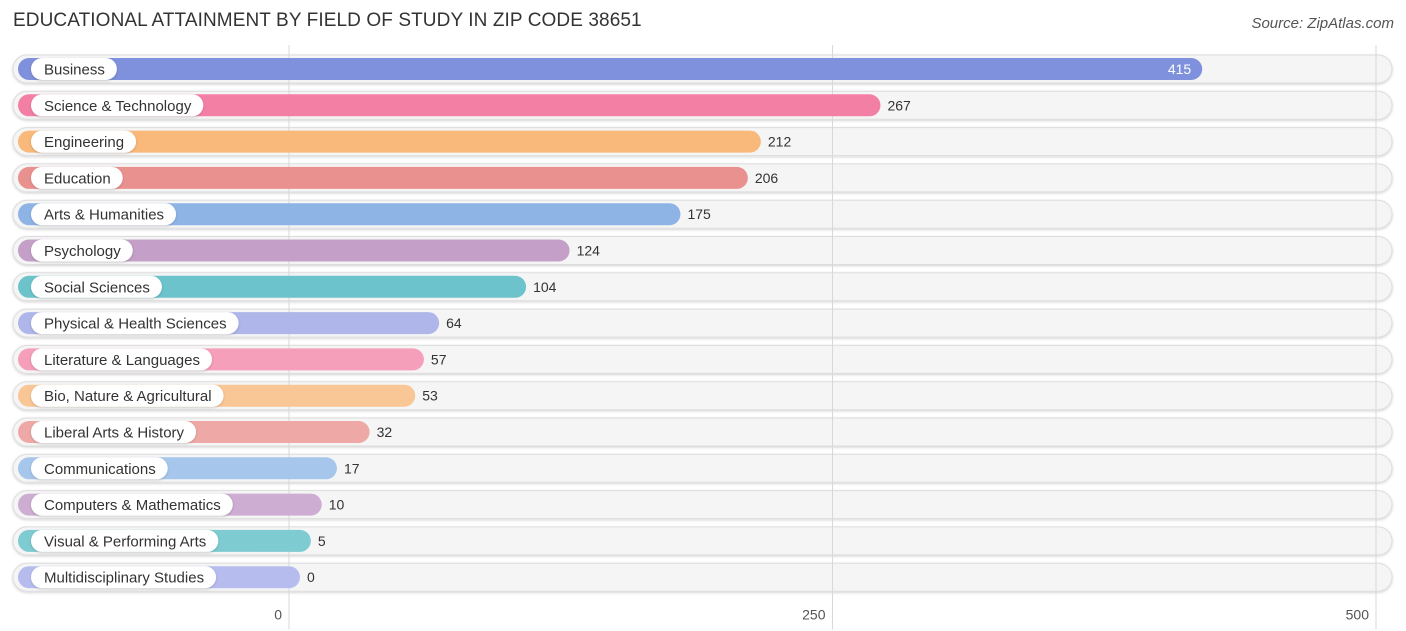  Describe the element at coordinates (1180, 69) in the screenshot. I see `value-label: 415` at that location.